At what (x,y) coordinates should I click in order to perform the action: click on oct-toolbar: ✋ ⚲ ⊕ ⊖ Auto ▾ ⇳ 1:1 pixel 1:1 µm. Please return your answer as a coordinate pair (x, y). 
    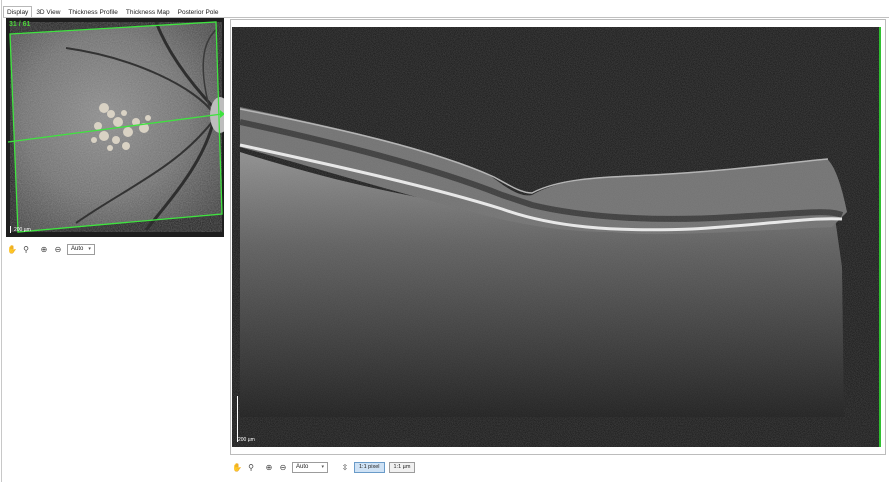
    Looking at the image, I should click on (324, 467).